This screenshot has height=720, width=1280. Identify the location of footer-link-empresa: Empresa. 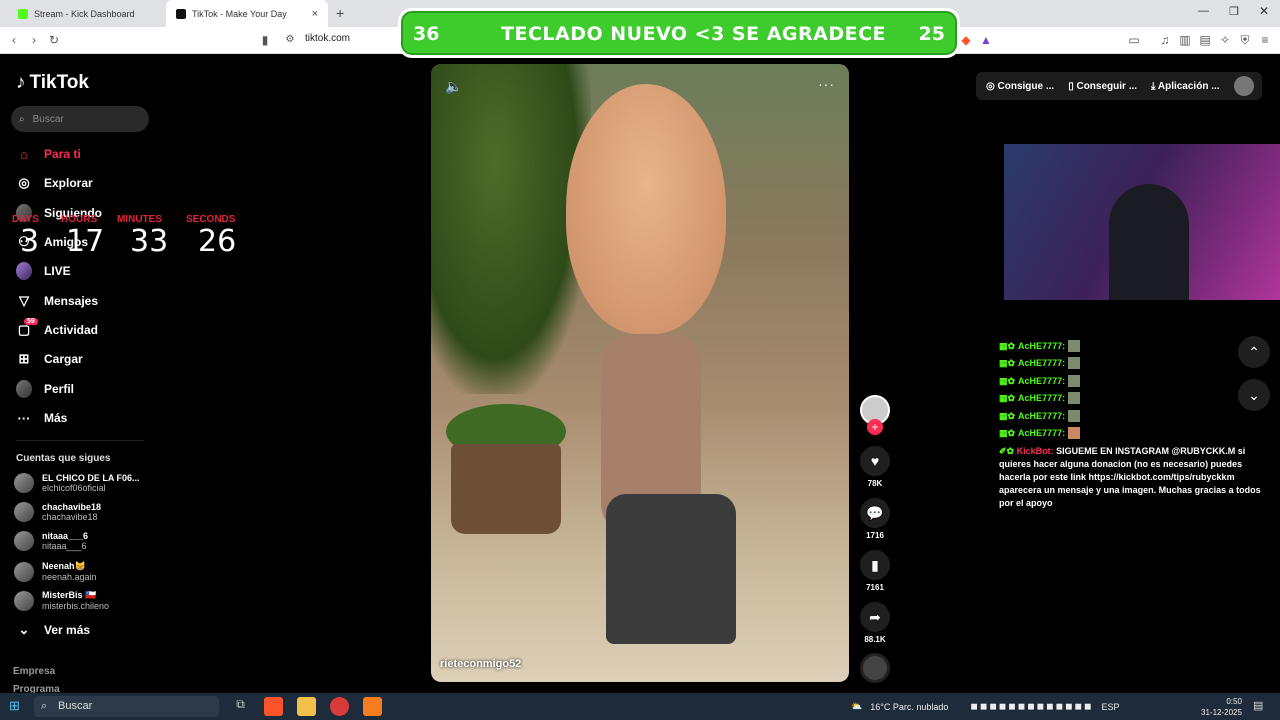
(34, 671).